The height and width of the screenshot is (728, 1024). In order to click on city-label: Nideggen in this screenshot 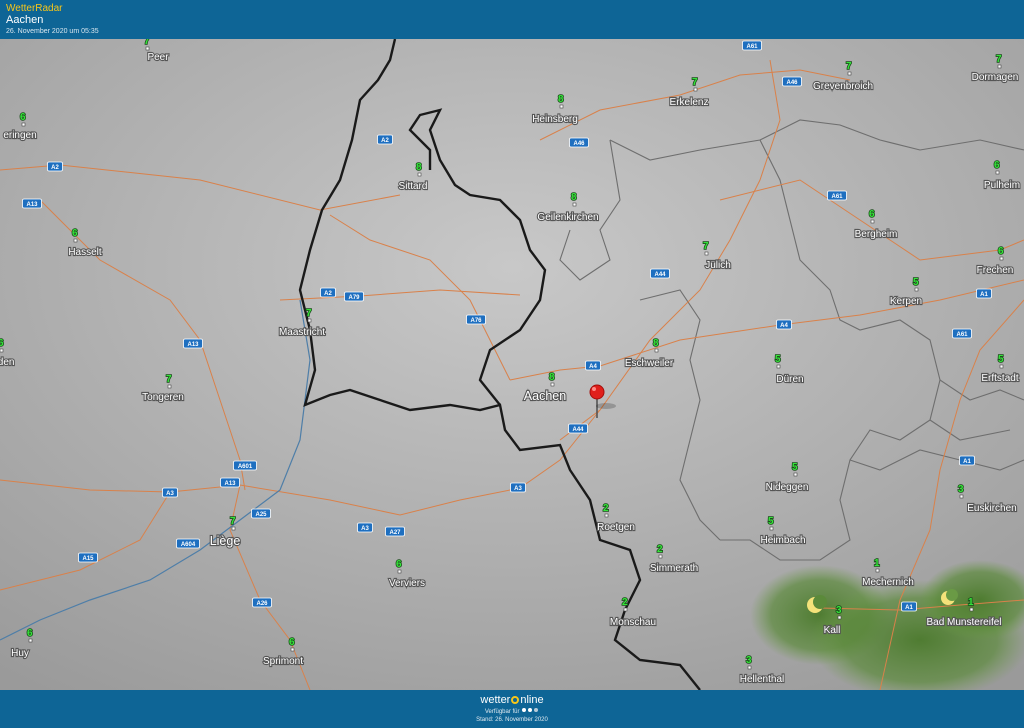, I will do `click(787, 487)`.